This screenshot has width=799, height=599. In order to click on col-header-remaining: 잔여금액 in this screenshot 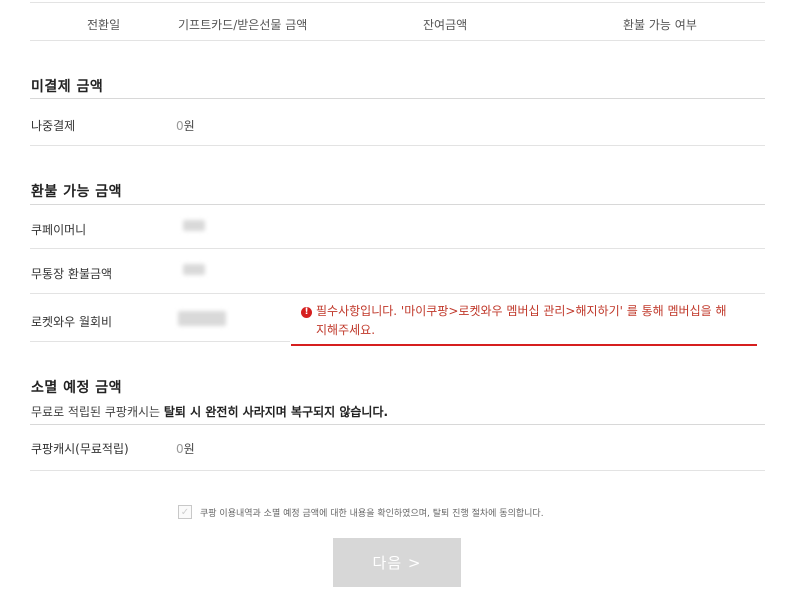, I will do `click(445, 25)`.